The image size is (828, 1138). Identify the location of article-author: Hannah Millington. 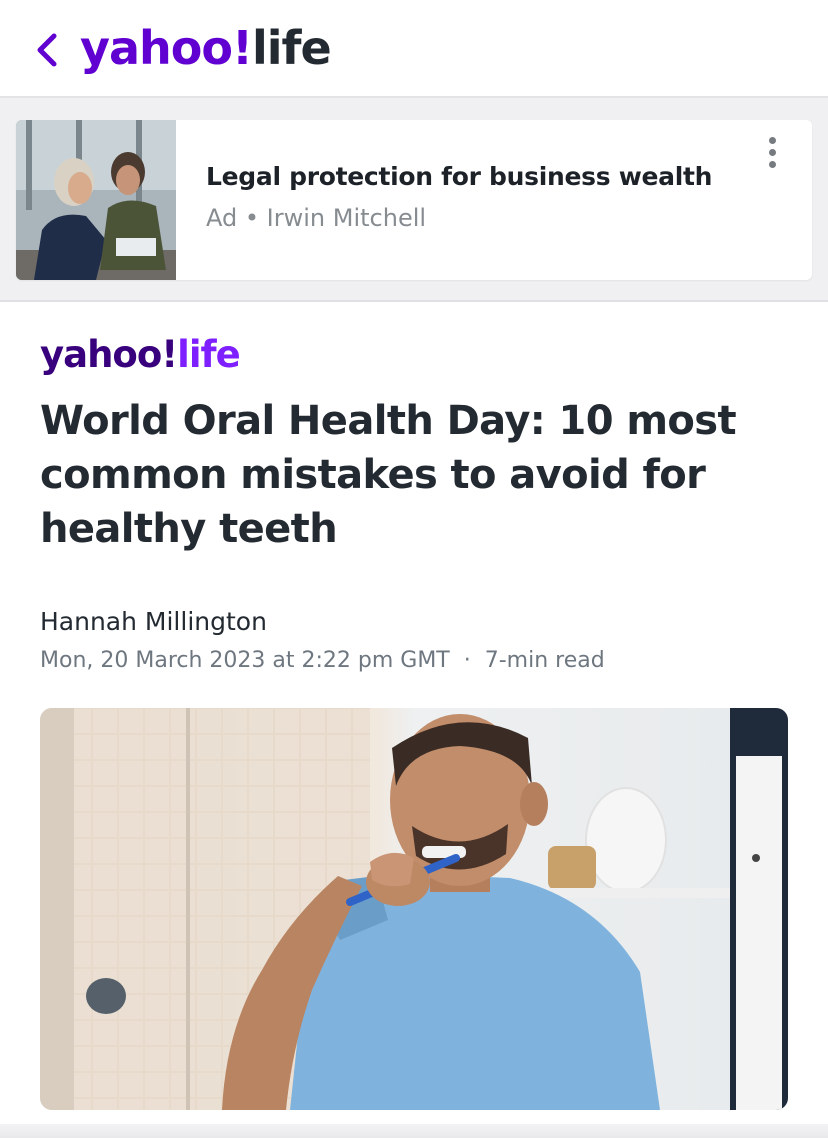
(153, 621).